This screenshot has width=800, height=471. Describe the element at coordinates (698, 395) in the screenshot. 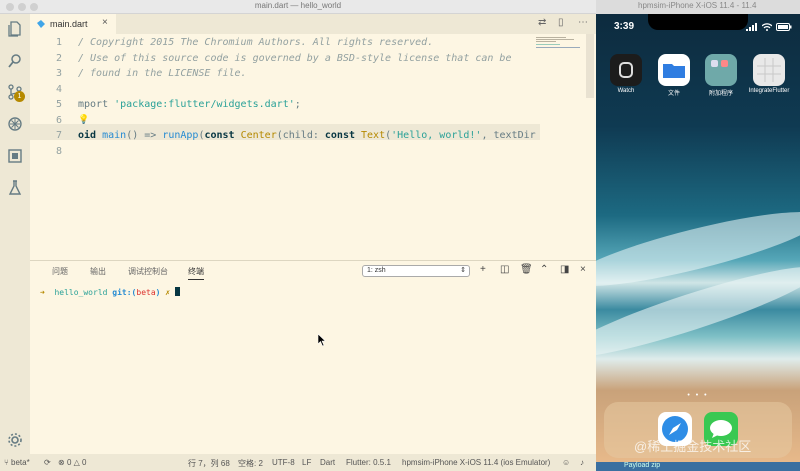

I see `page-indicator: • • •` at that location.